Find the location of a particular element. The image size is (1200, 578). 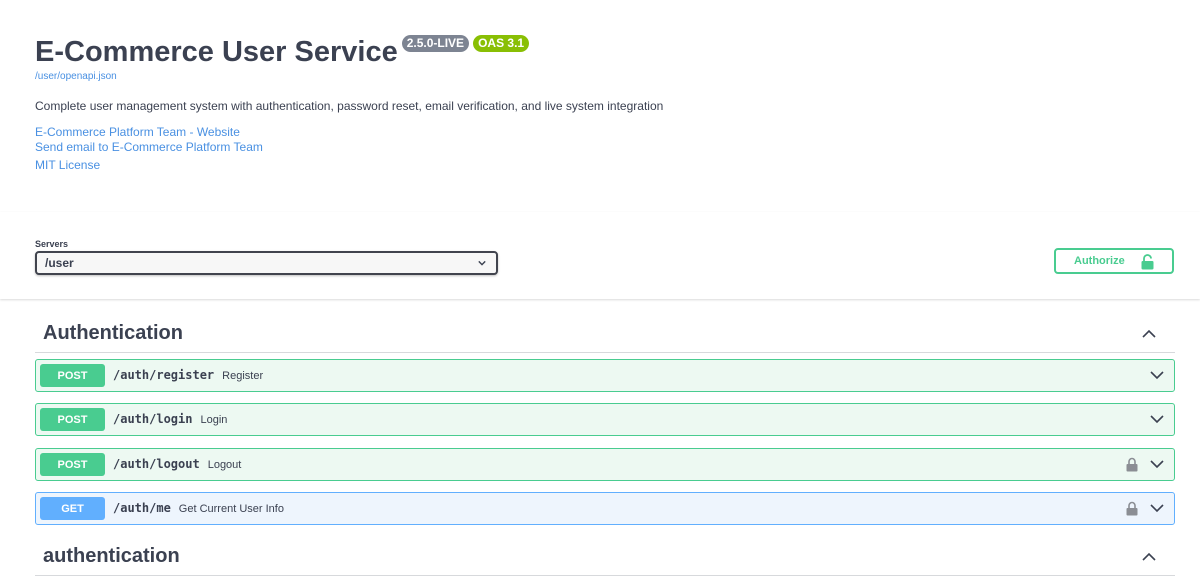

method-badge: GET is located at coordinates (72, 508).